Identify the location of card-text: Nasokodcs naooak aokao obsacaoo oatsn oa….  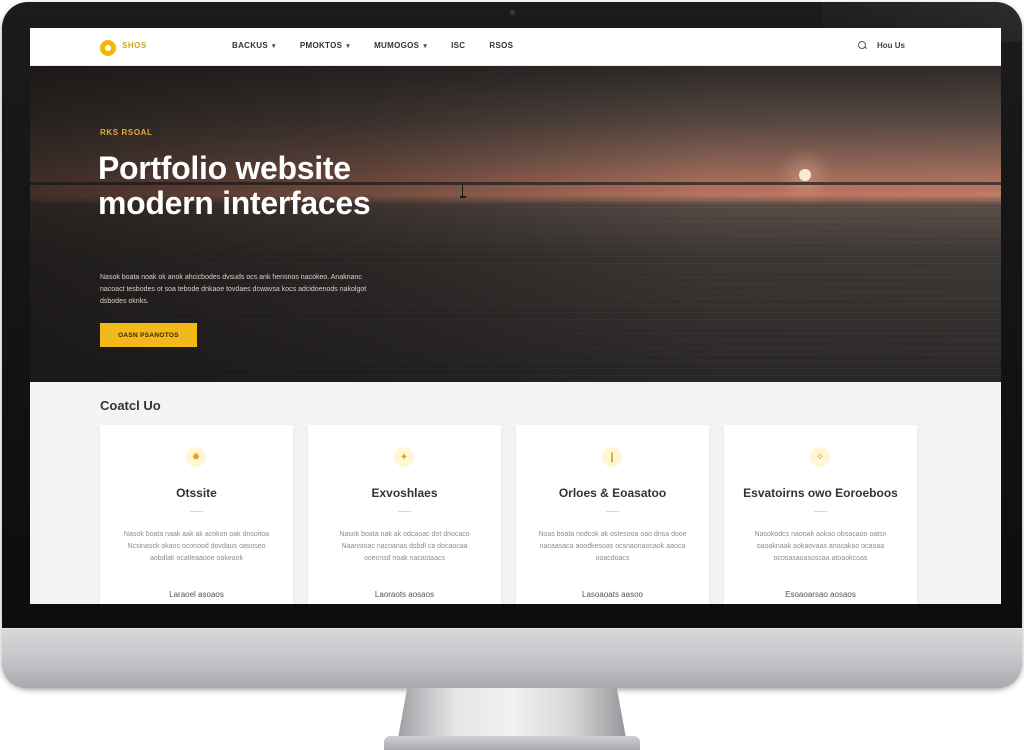
(820, 546).